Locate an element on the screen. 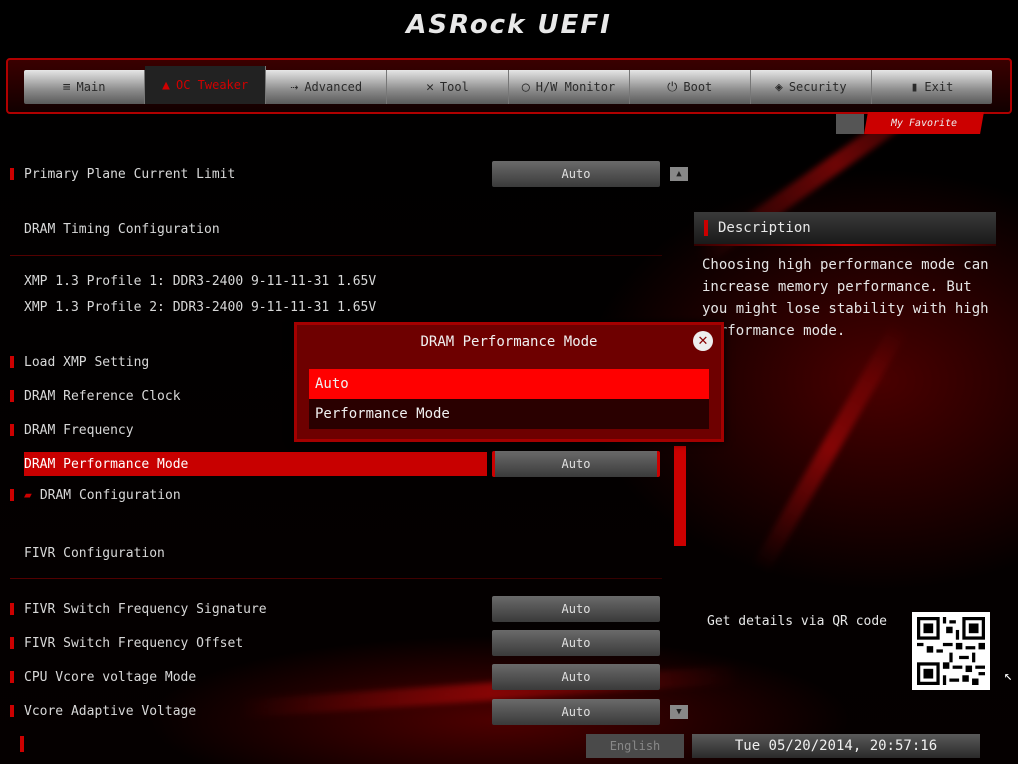  scrollbar-thumb is located at coordinates (680, 496).